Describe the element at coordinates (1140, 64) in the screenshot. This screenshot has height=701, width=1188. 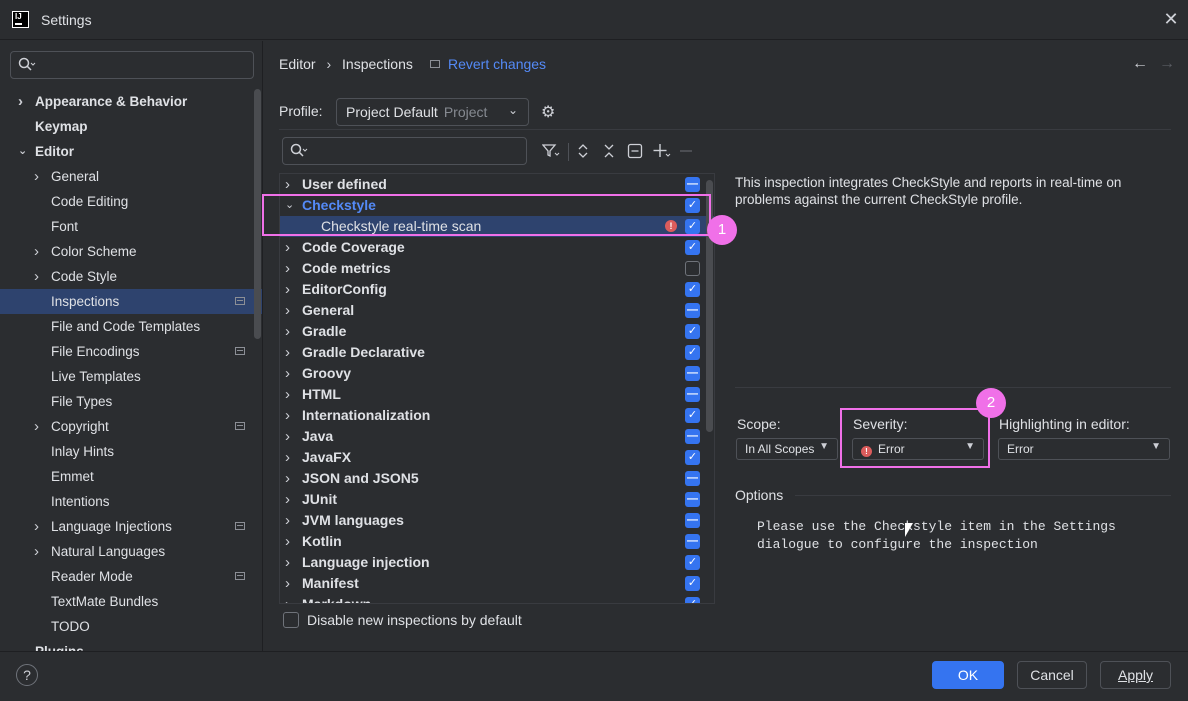
I see `back-arrow-icon: ←` at that location.